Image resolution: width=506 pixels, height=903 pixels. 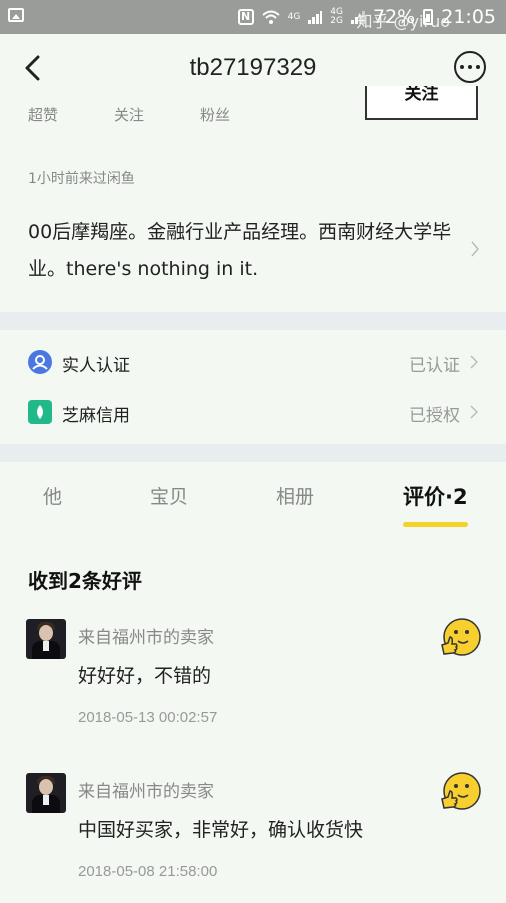 I want to click on review-text: 好好好，不错的, so click(x=145, y=676).